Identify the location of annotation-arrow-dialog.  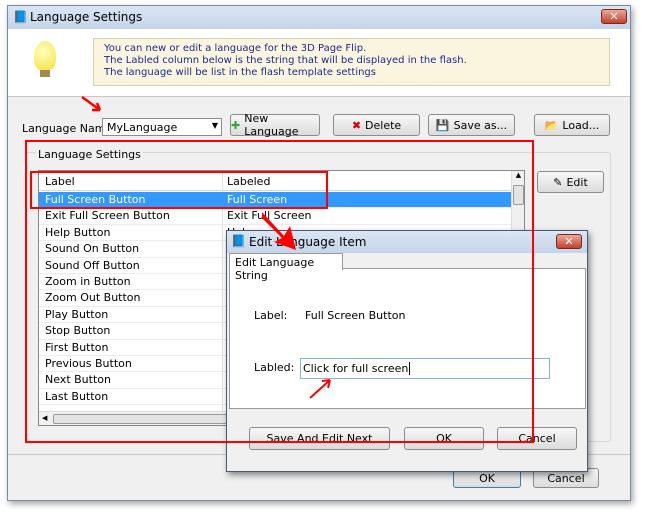
(279, 231).